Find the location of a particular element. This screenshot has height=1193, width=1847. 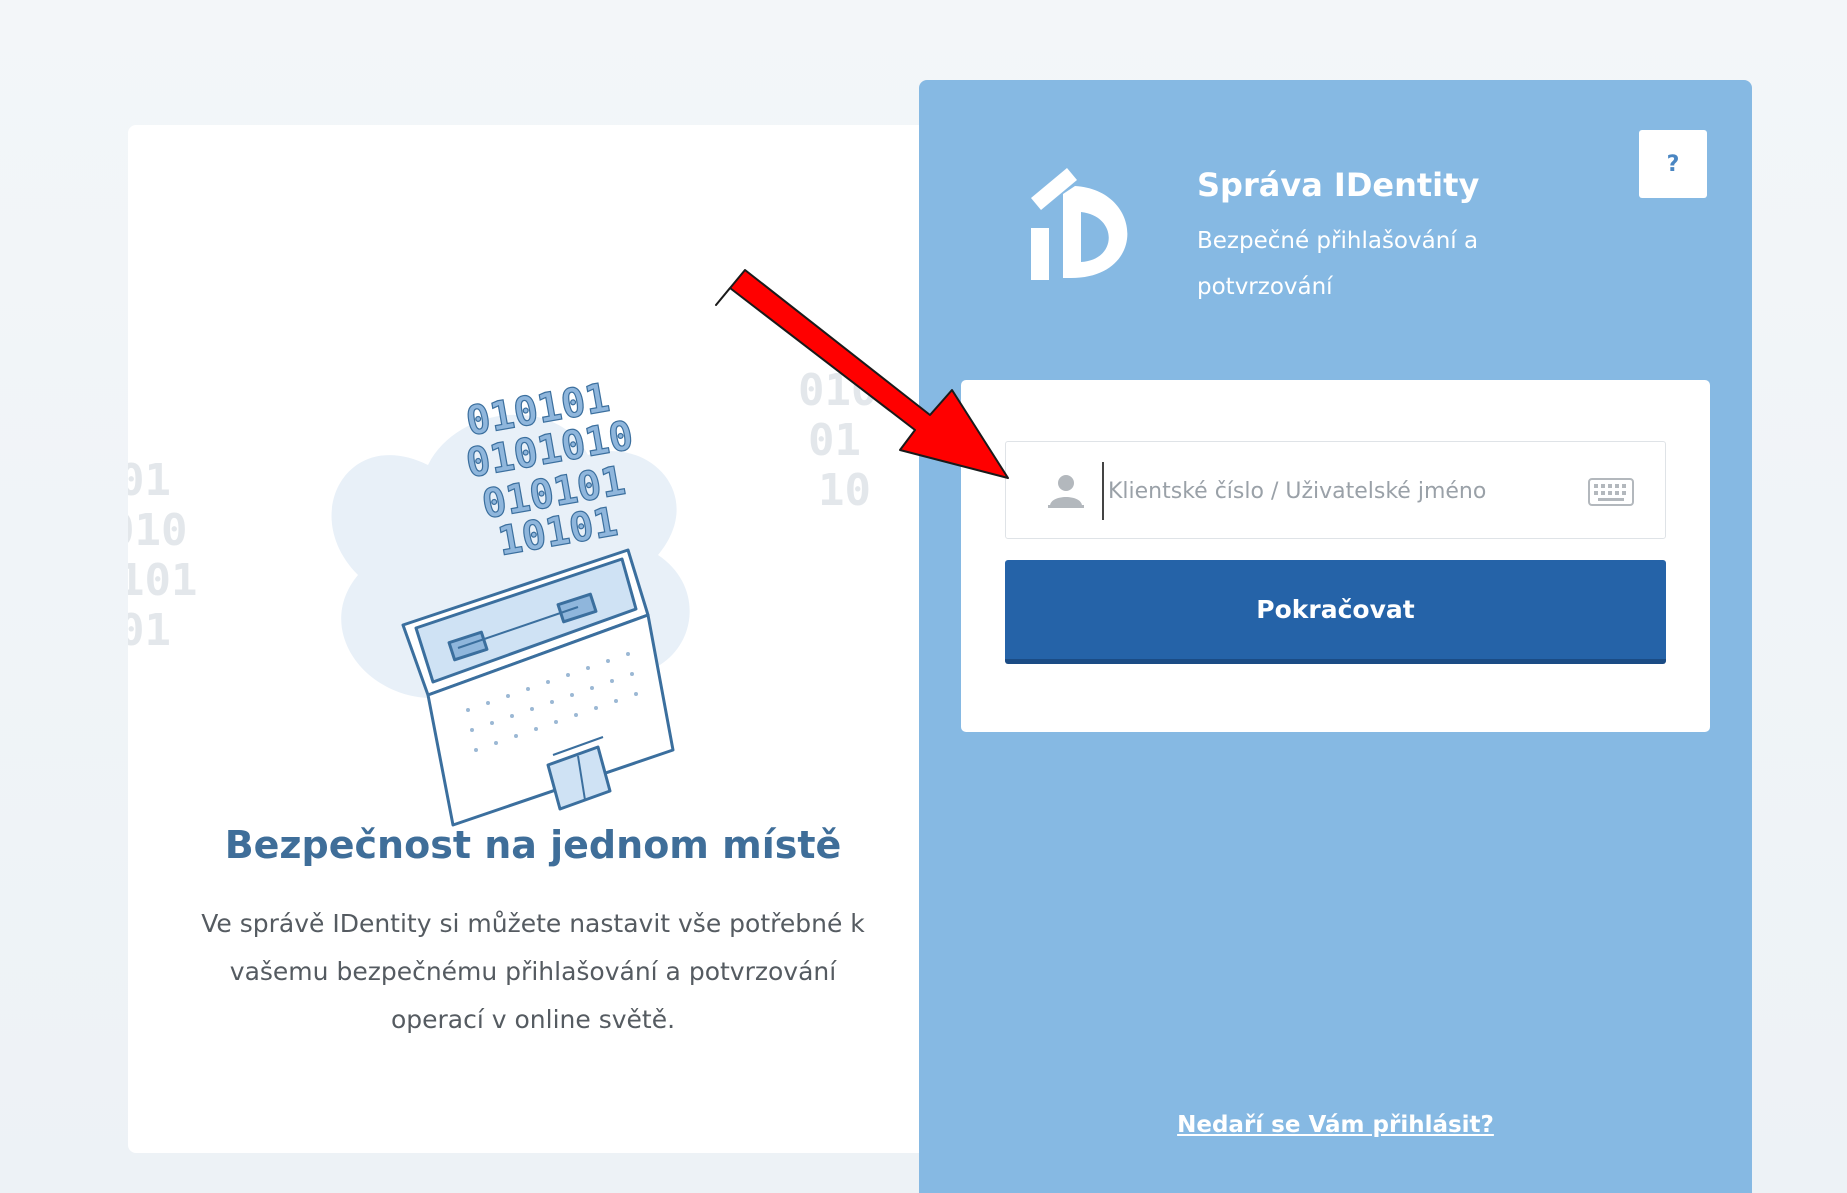

app-title: Správa IDentity is located at coordinates (1338, 185).